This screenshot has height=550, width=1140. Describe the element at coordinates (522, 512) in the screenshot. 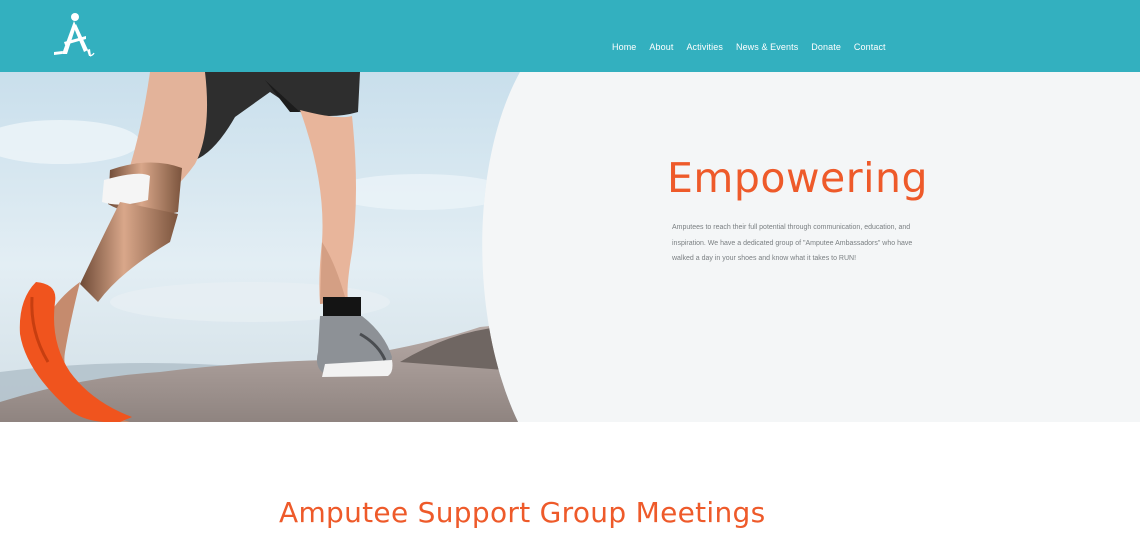

I see `section-title: Amputee Support Group Meetings` at that location.